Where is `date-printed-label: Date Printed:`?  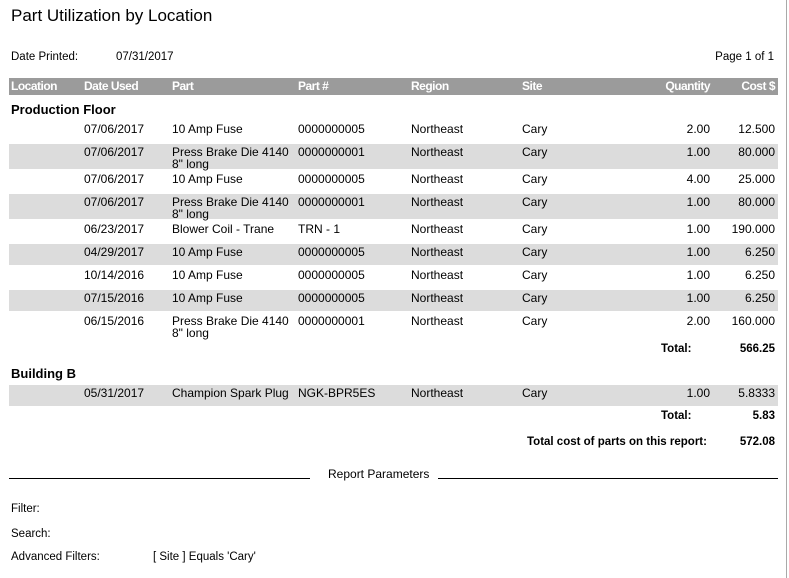 date-printed-label: Date Printed: is located at coordinates (45, 57).